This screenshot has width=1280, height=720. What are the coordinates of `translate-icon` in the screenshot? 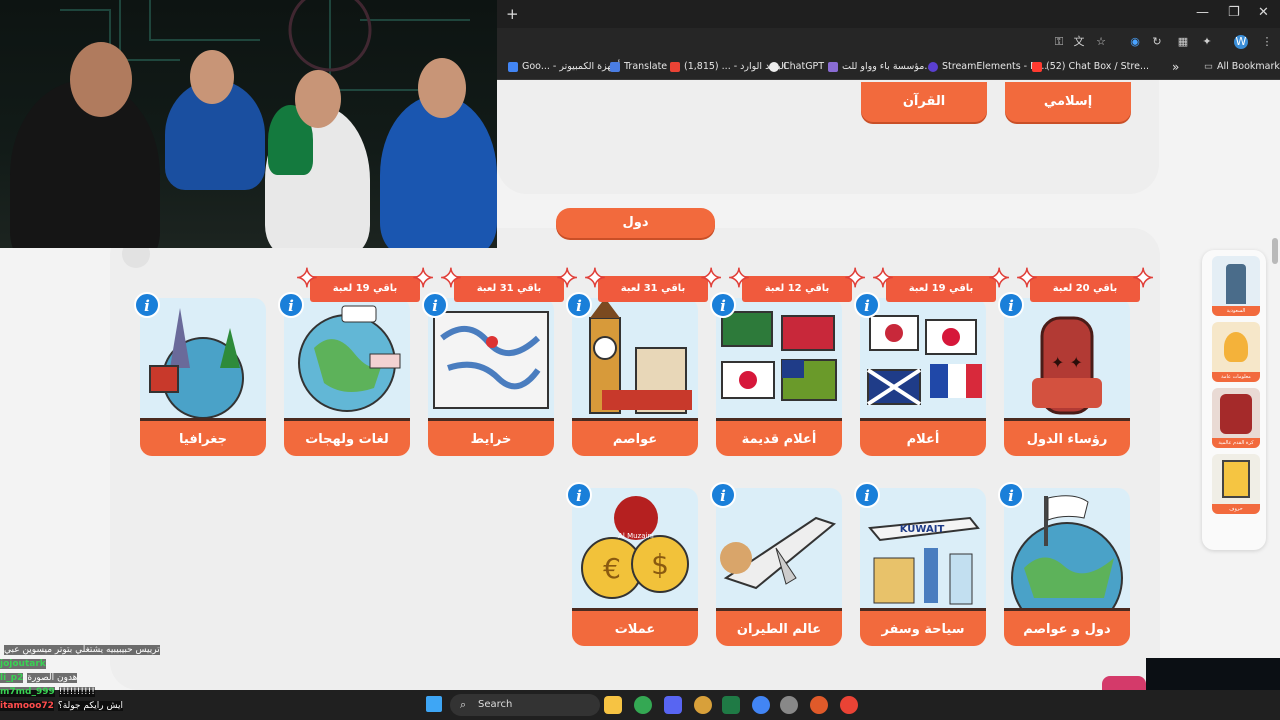 It's located at (615, 67).